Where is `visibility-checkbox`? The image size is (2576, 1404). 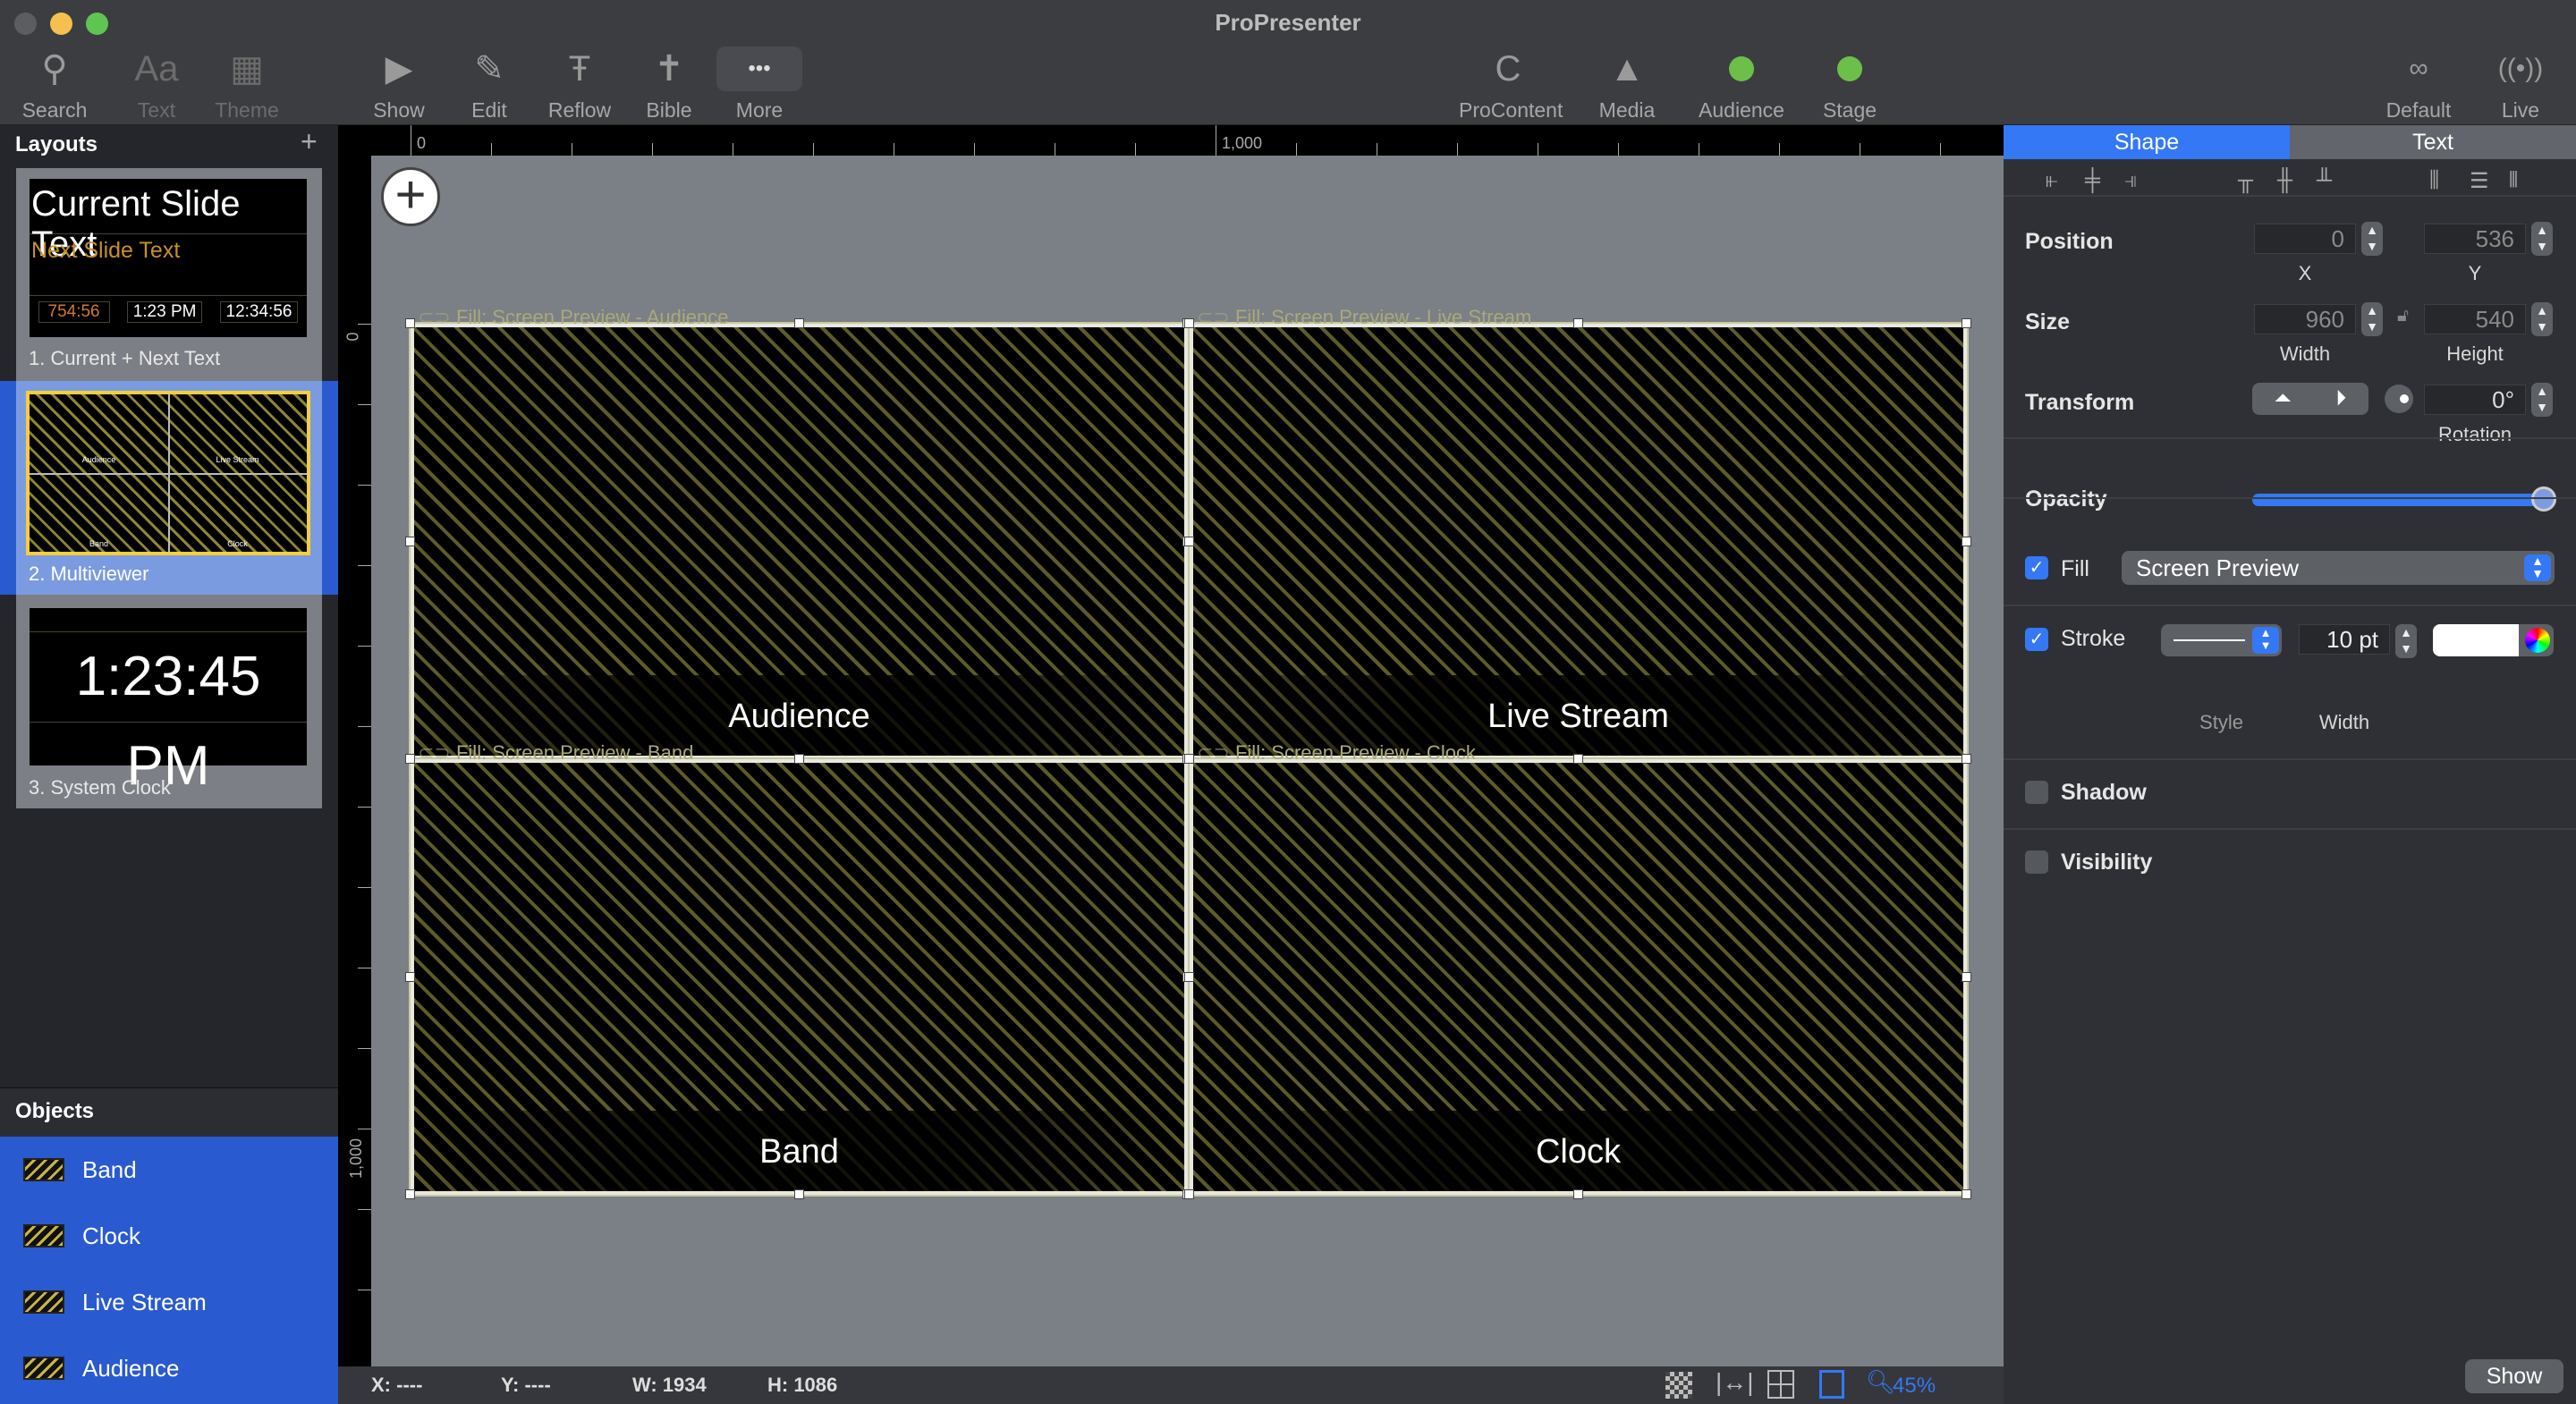
visibility-checkbox is located at coordinates (2036, 862).